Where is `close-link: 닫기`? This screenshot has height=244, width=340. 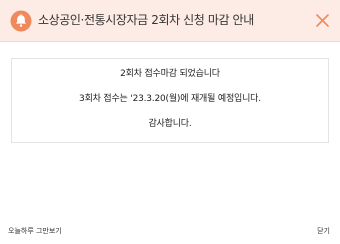 close-link: 닫기 is located at coordinates (323, 231).